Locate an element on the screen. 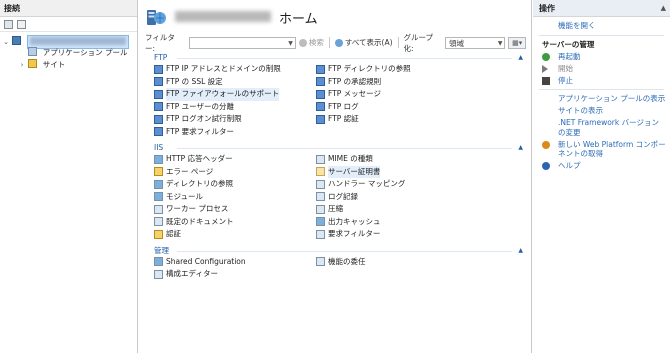  feature-item: Shared Configuration is located at coordinates (235, 262).